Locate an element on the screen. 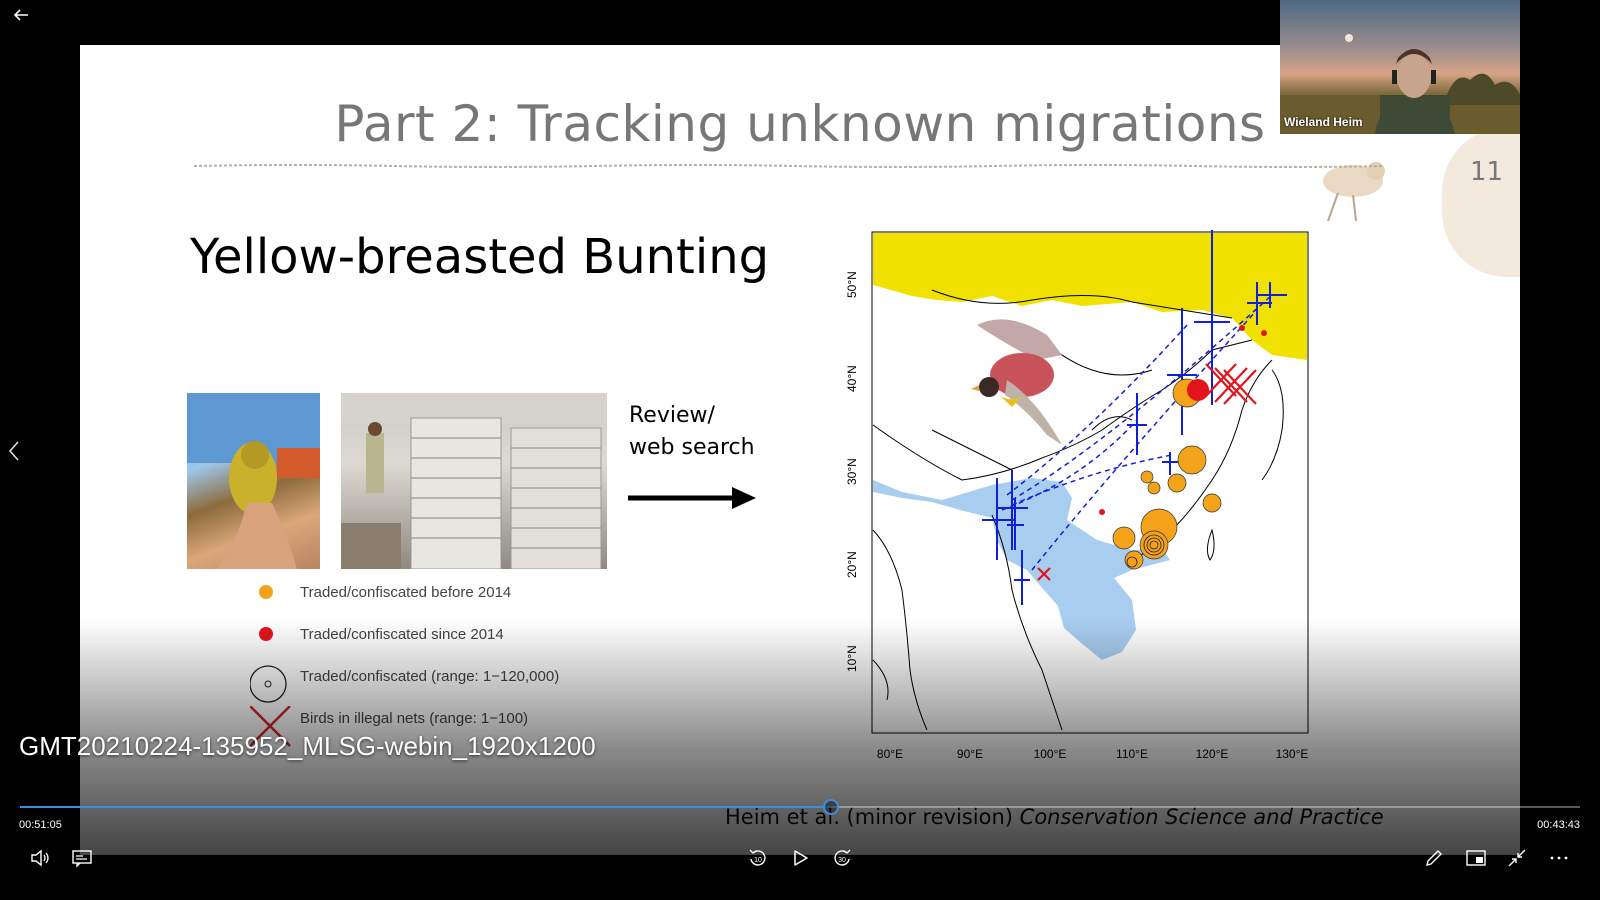 Image resolution: width=1600 pixels, height=900 pixels. rewind-10-icon: 10 is located at coordinates (757, 857).